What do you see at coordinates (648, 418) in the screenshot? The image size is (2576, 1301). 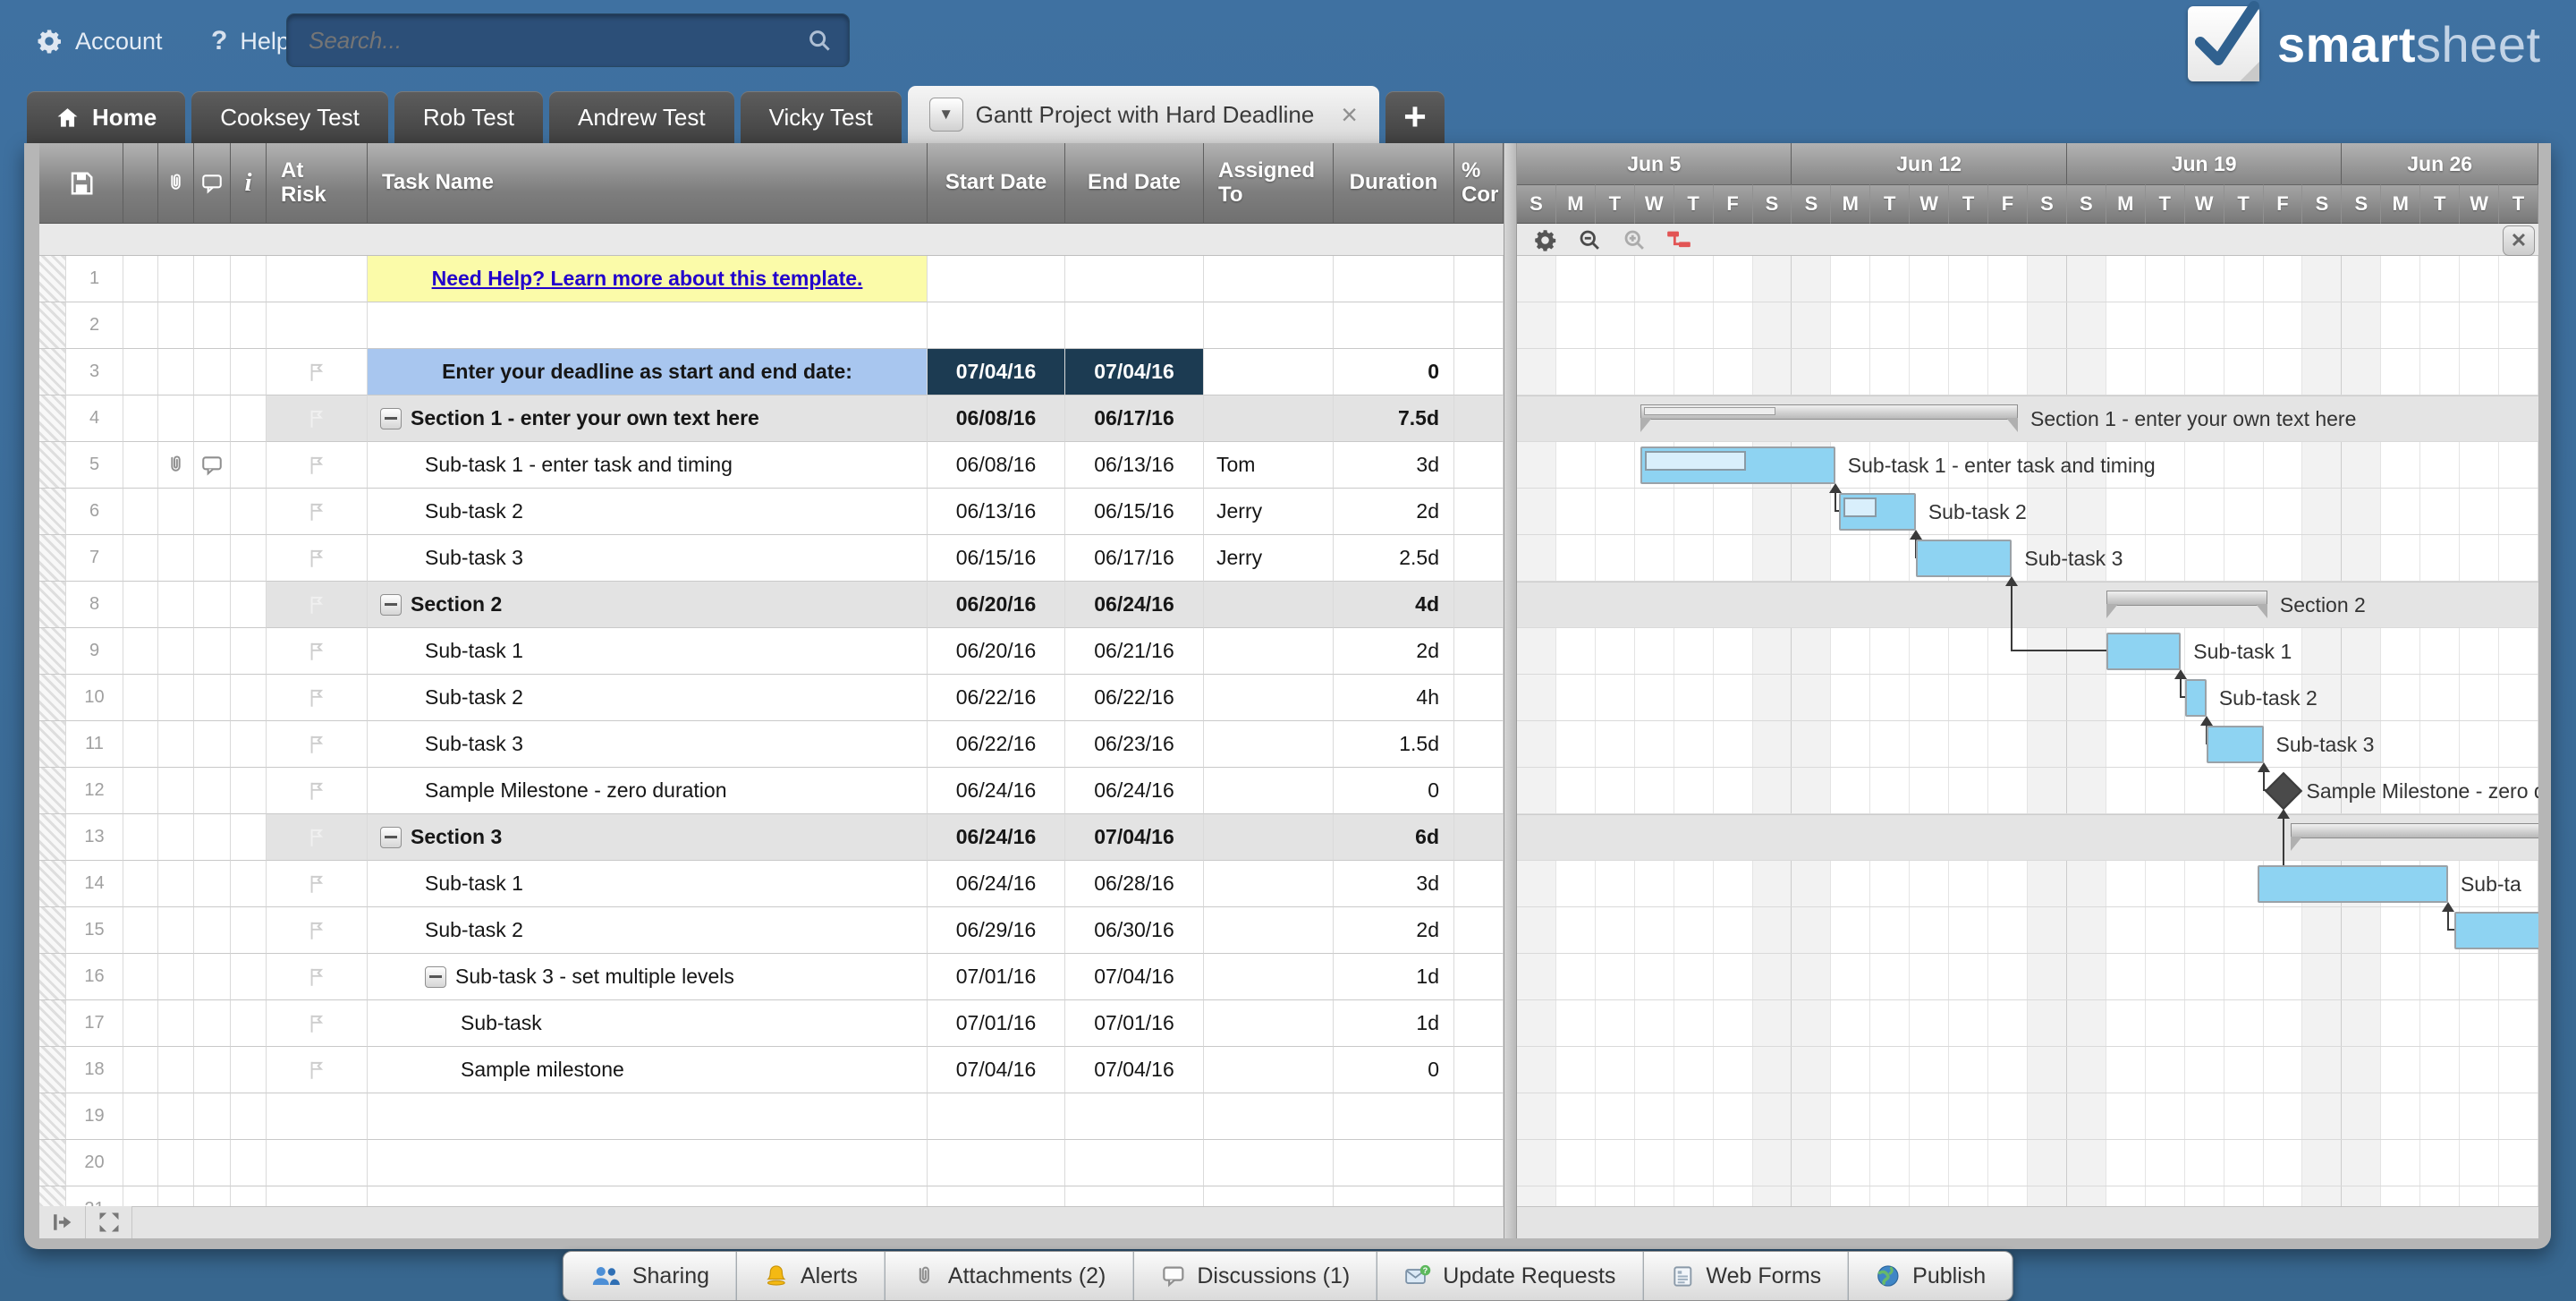 I see `task-name-cell: Section 1 - enter your own text here` at bounding box center [648, 418].